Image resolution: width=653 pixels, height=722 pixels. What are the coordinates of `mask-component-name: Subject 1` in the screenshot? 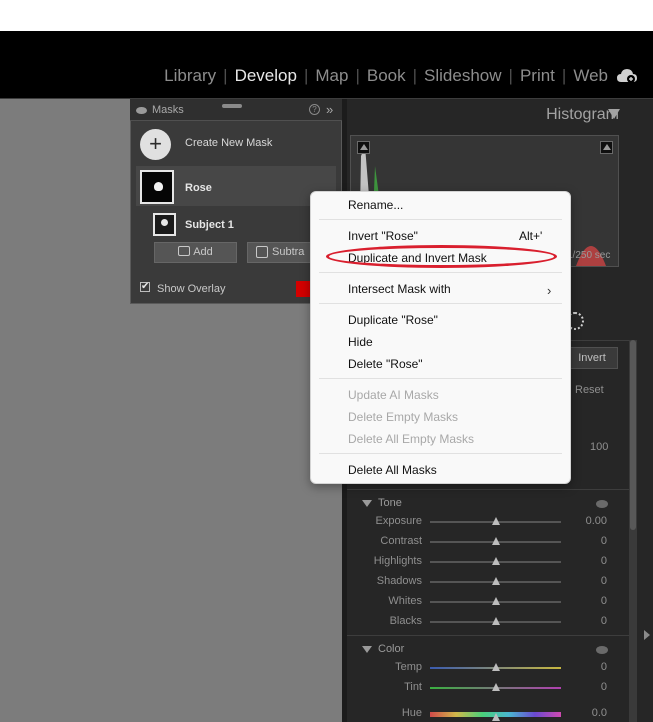 It's located at (209, 225).